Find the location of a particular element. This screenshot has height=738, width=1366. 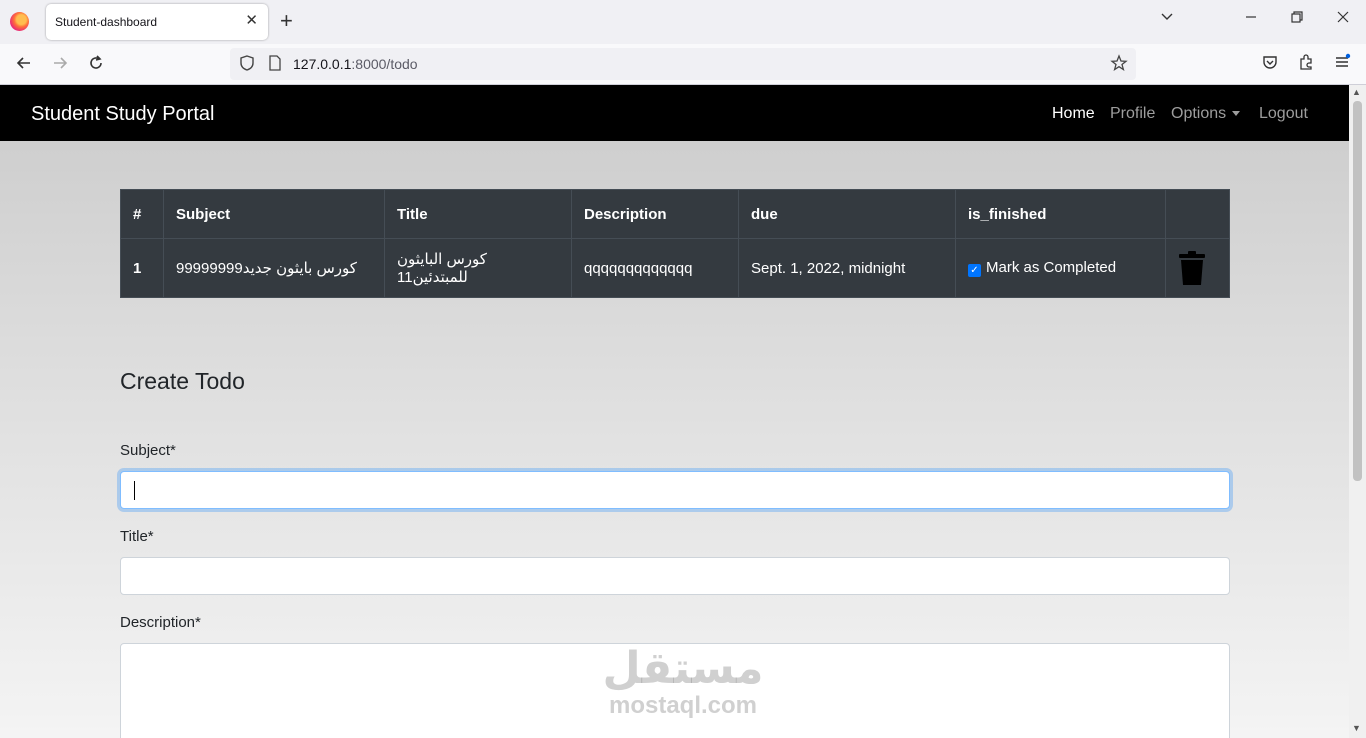

header-due: due is located at coordinates (847, 214).